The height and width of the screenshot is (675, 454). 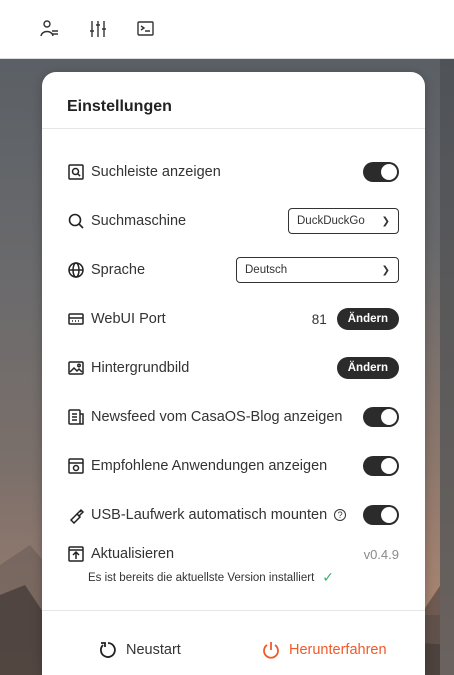 I want to click on top-toolbar, so click(x=227, y=29).